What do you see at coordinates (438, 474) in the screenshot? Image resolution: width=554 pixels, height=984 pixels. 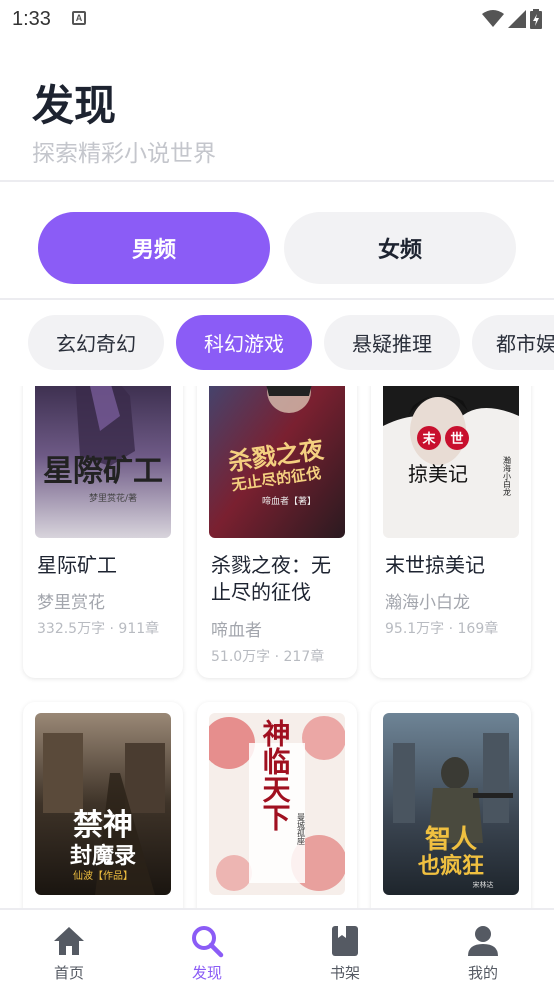 I see `cover-title: 掠美记` at bounding box center [438, 474].